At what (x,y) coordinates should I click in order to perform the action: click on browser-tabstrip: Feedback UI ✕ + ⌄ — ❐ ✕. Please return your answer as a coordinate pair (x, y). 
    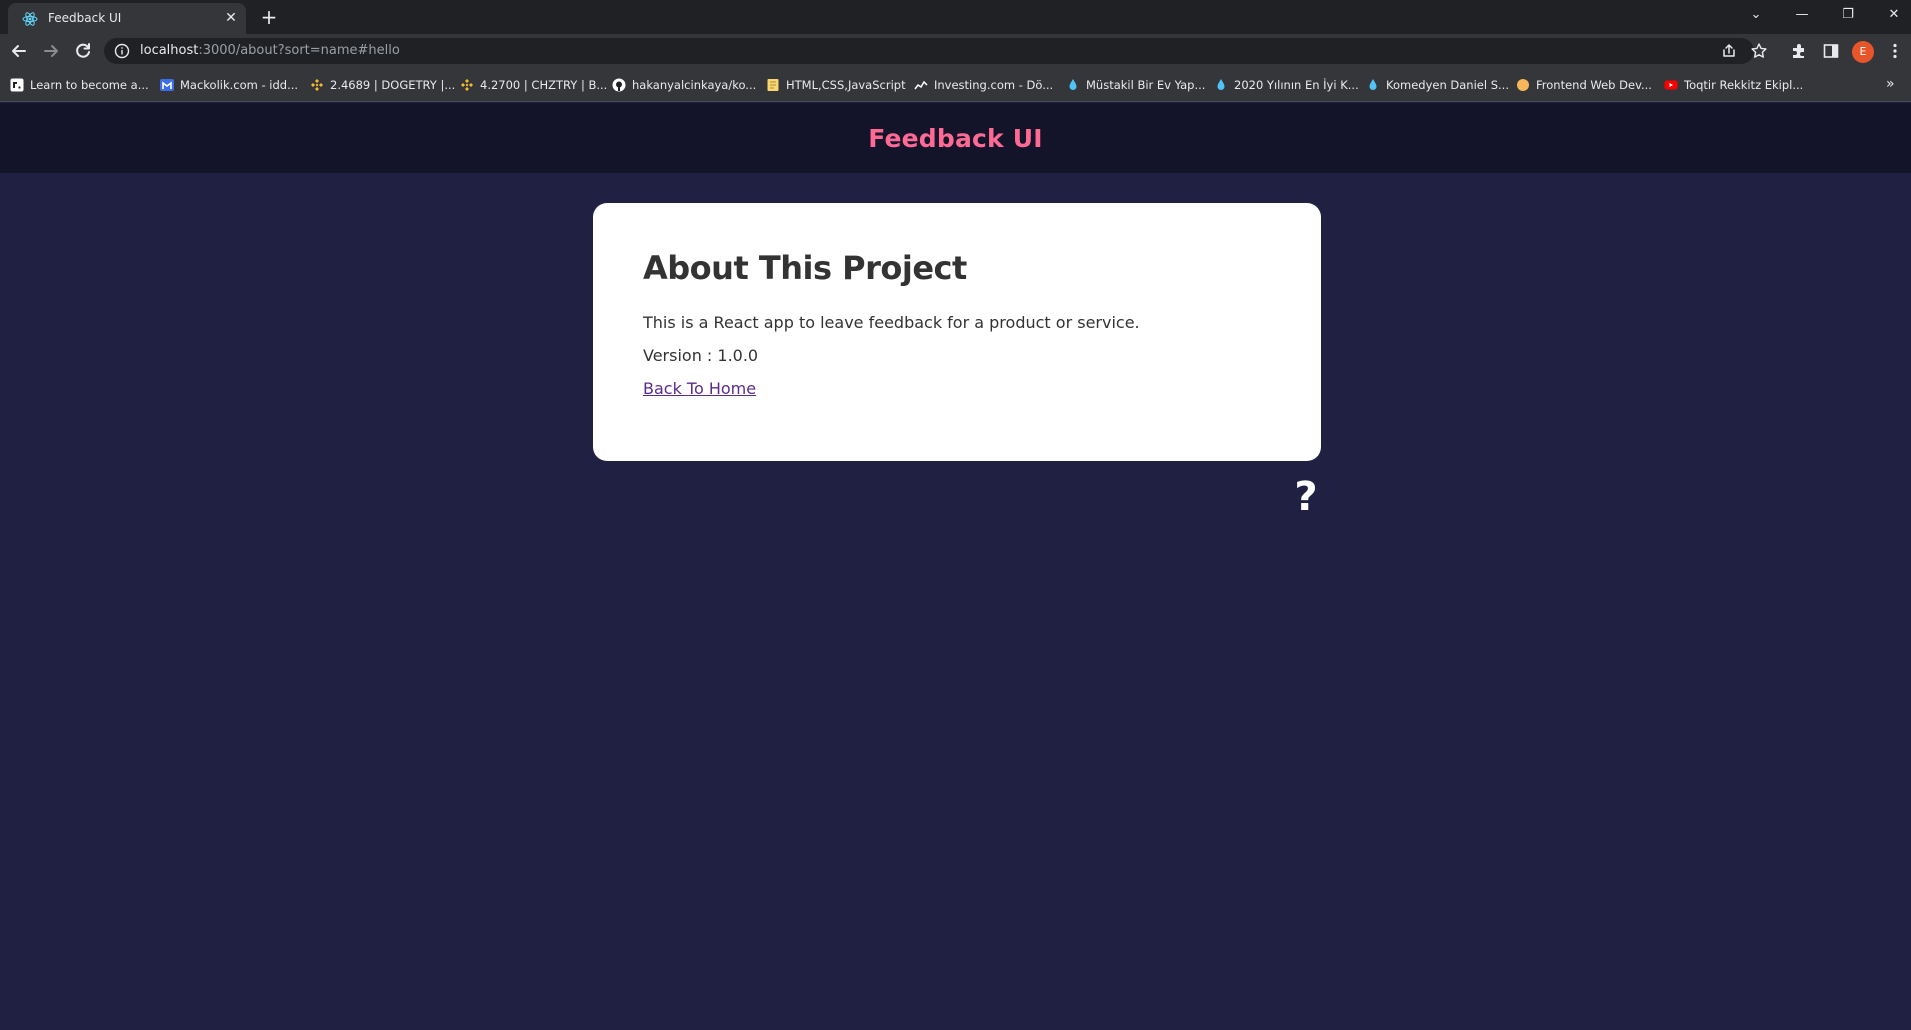
    Looking at the image, I should click on (955, 17).